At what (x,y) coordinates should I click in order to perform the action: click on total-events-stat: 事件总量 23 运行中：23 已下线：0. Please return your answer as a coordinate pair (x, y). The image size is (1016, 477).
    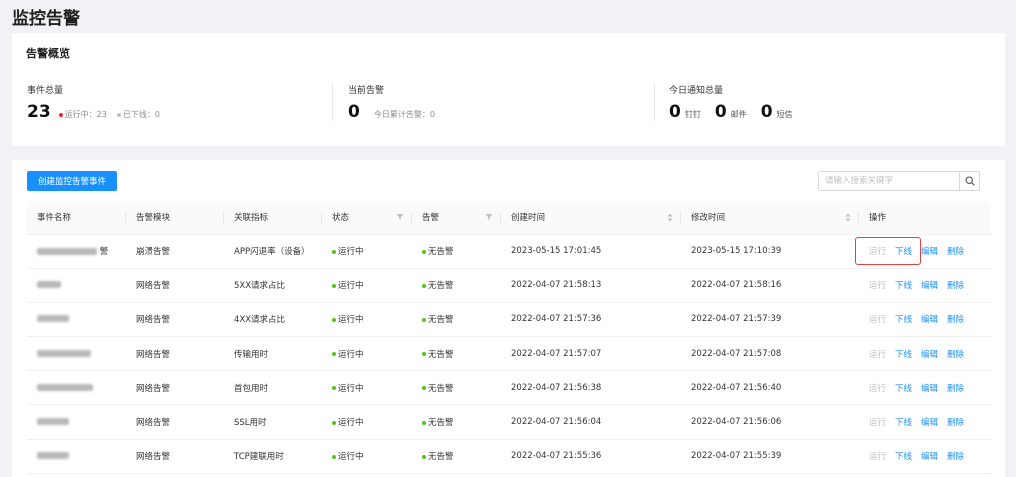
    Looking at the image, I should click on (93, 102).